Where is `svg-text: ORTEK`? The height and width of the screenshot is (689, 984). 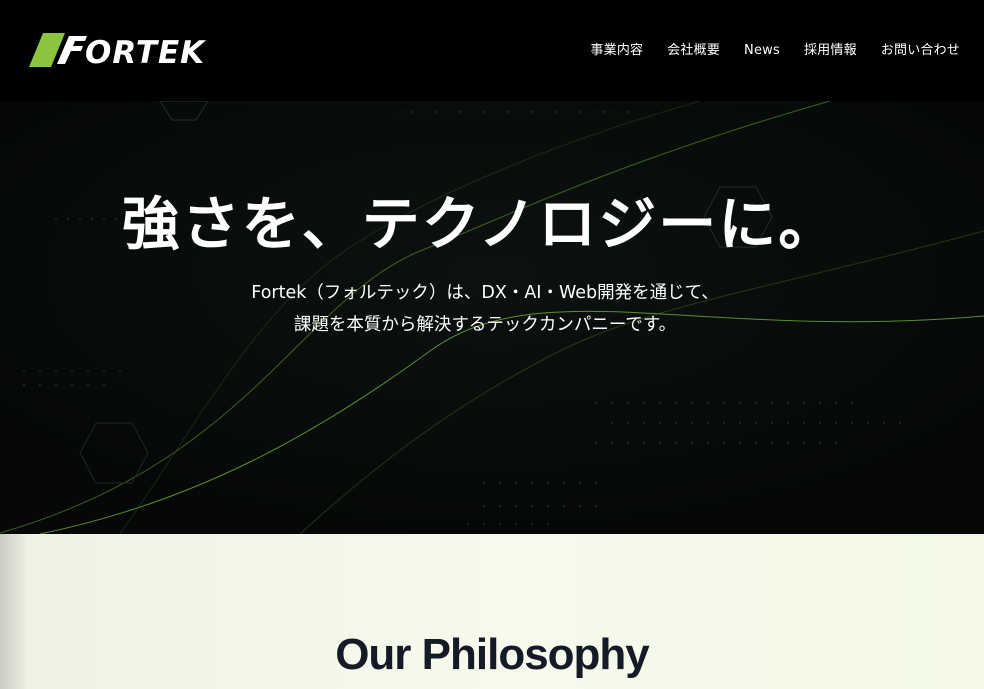
svg-text: ORTEK is located at coordinates (145, 51).